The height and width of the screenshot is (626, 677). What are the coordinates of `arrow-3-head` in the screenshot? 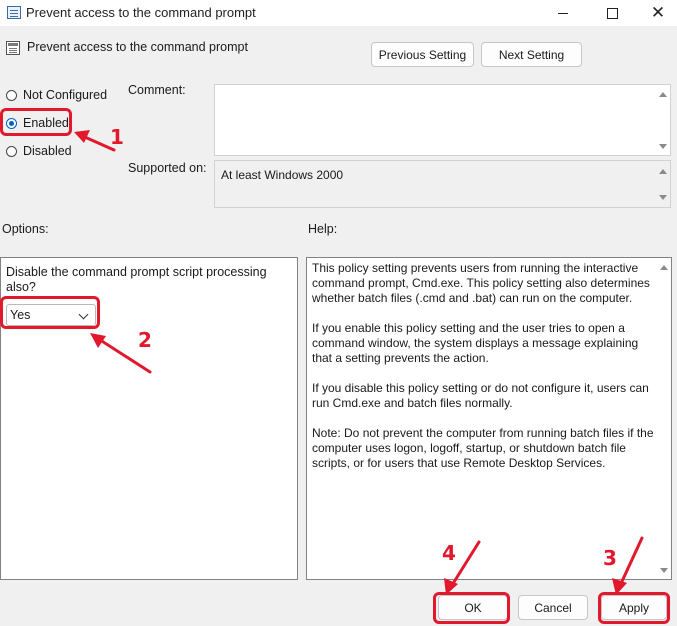 It's located at (619, 586).